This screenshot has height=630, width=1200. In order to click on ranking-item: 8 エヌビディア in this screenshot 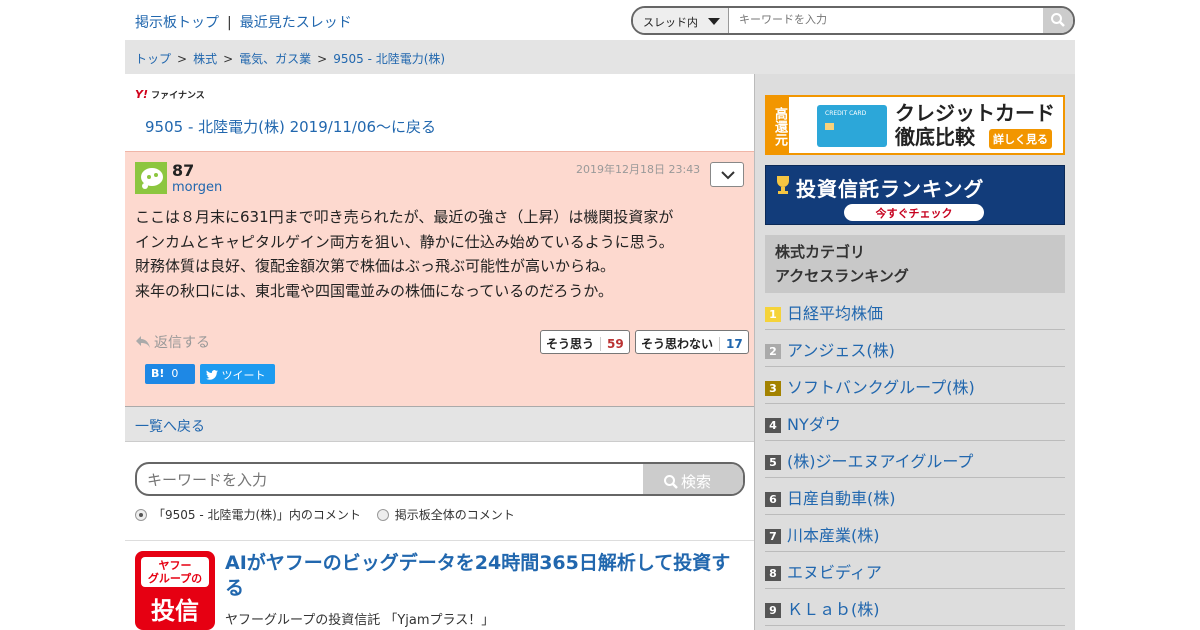, I will do `click(915, 570)`.